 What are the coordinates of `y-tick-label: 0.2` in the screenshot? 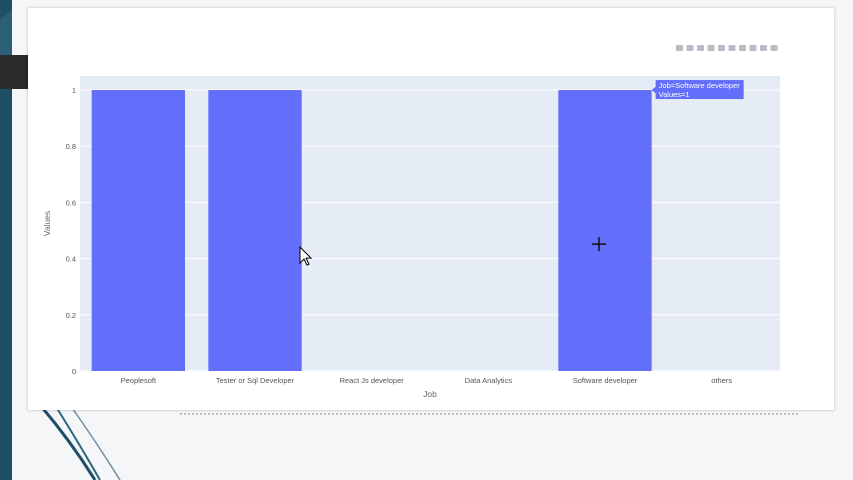 It's located at (71, 315).